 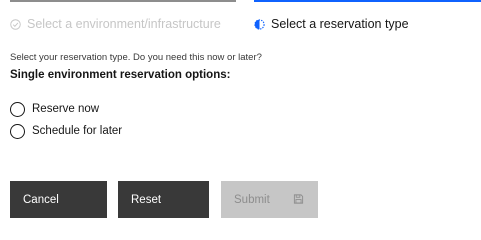 I want to click on submit-button: Submit, so click(x=269, y=199).